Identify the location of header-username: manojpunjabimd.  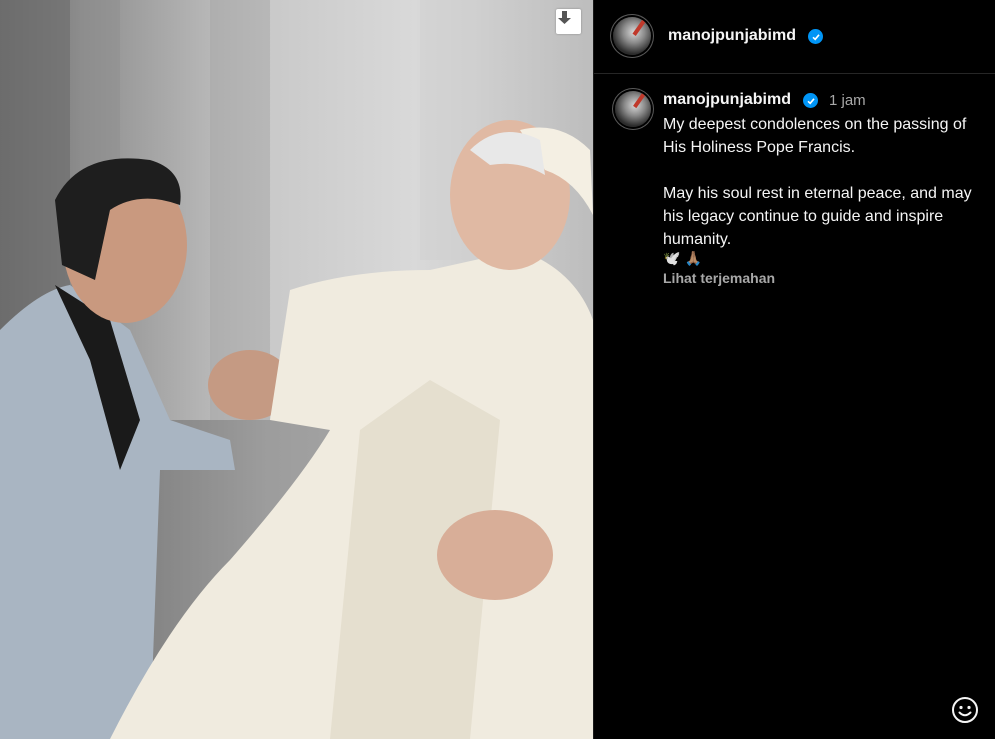
(732, 36).